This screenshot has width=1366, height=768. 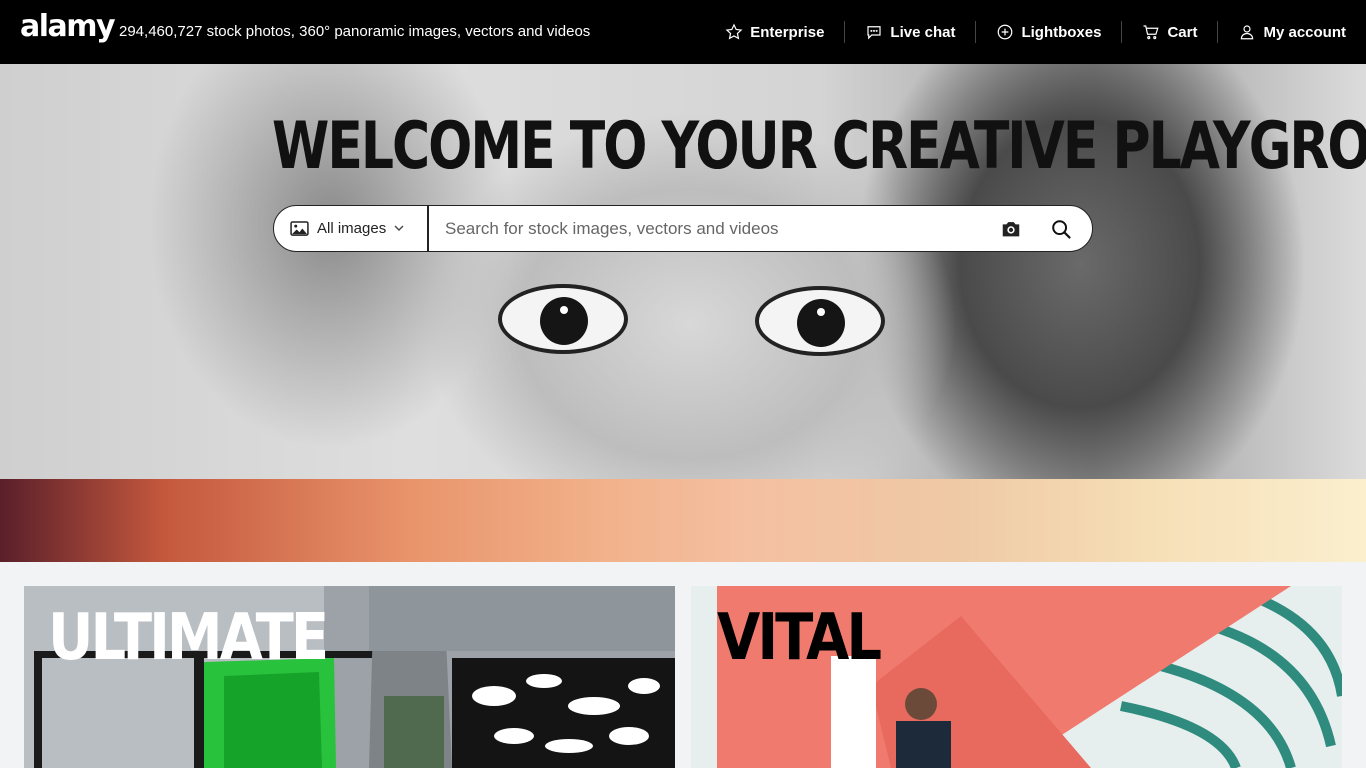 What do you see at coordinates (349, 677) in the screenshot?
I see `collection-card-ultimate: ULTIMATE` at bounding box center [349, 677].